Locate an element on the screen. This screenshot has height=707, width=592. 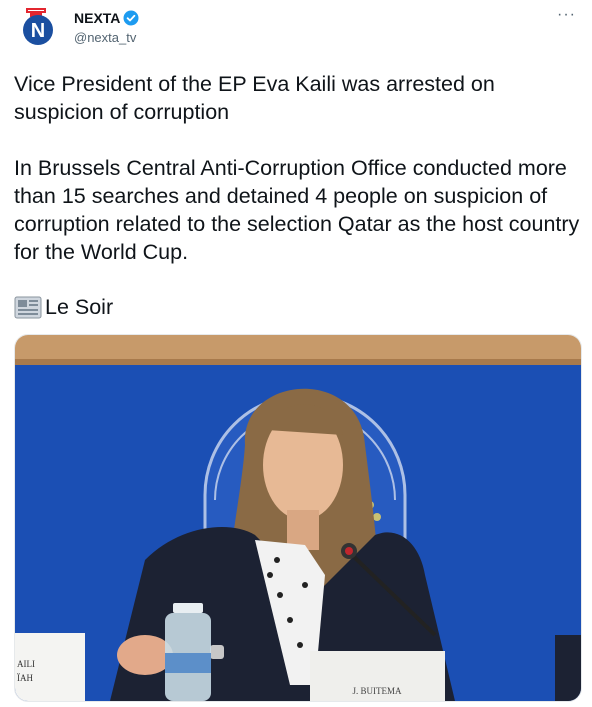
verified-badge-icon is located at coordinates (131, 18).